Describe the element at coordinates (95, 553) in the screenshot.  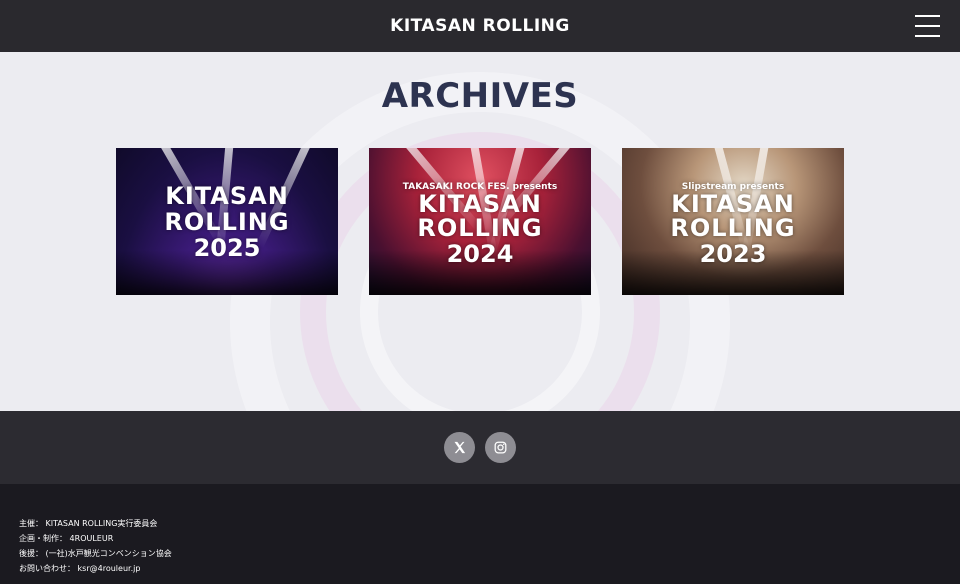
I see `credit-support: 後援： (一社)水戸観光コンベンション協会` at that location.